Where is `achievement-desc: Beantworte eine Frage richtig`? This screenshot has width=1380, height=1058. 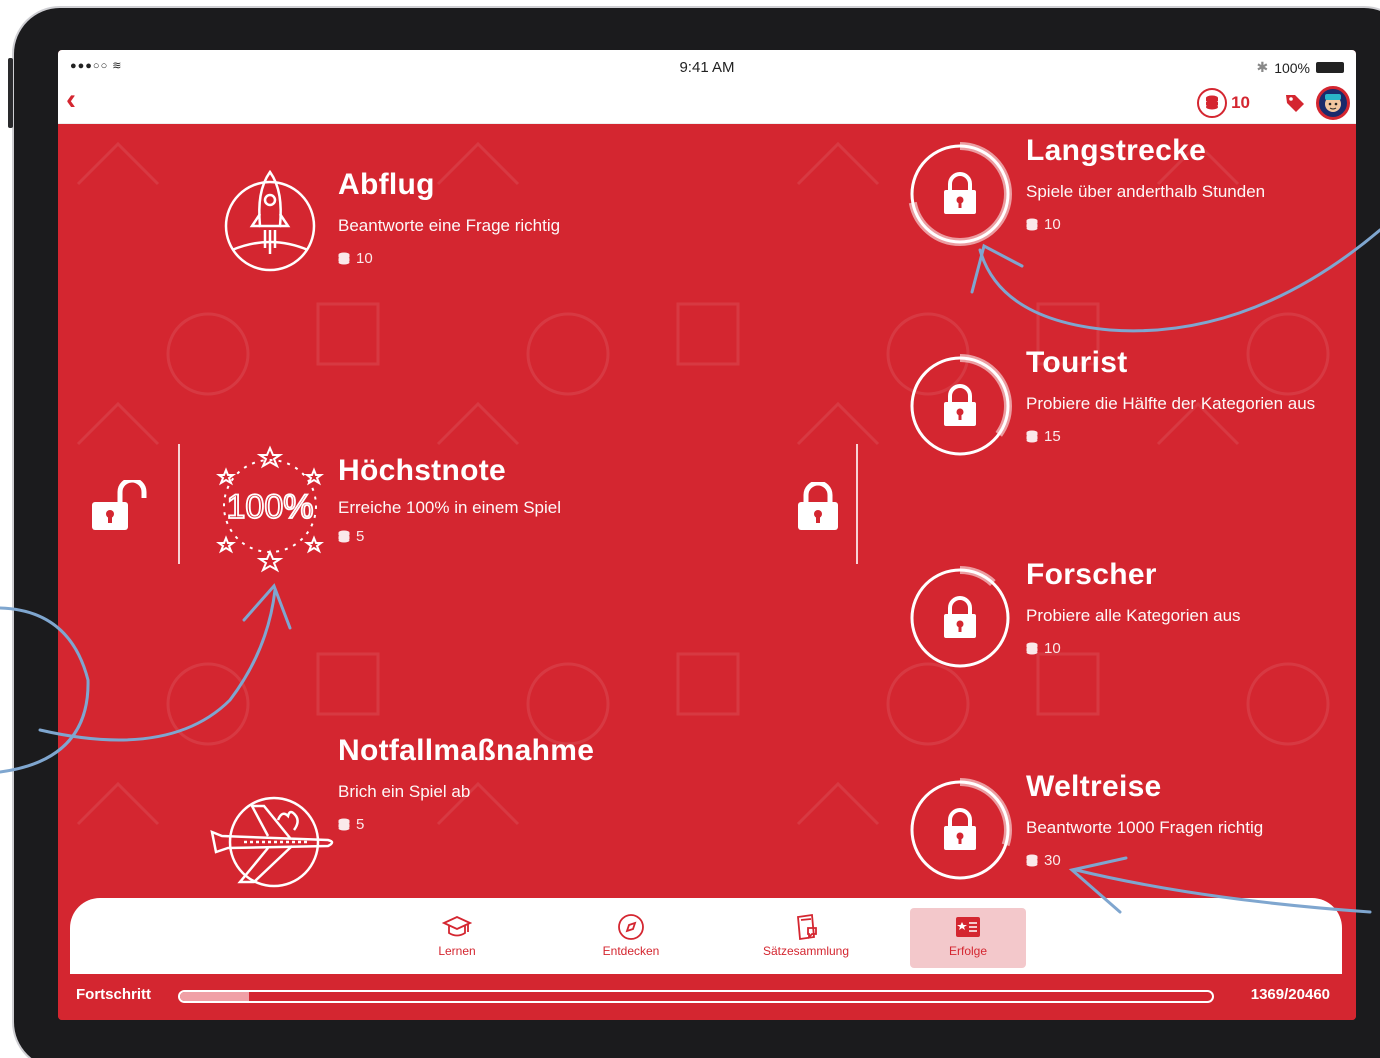 achievement-desc: Beantworte eine Frage richtig is located at coordinates (449, 225).